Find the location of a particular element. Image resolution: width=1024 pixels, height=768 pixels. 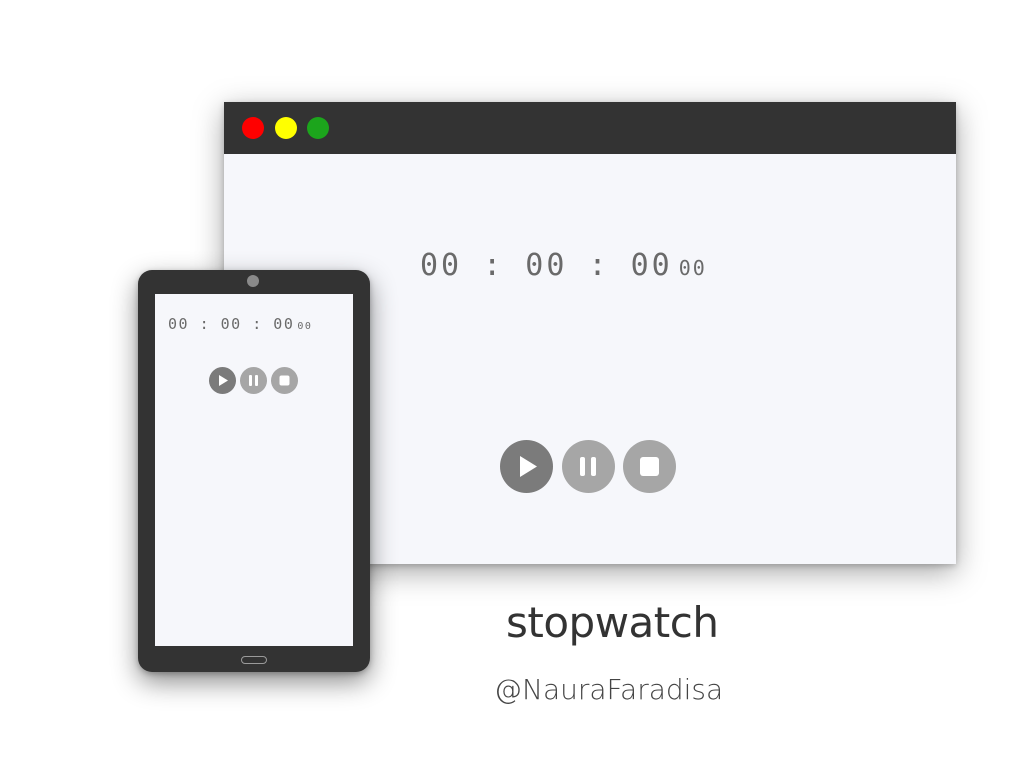

tablet-screen: 00 : 00 : 00 00 is located at coordinates (254, 470).